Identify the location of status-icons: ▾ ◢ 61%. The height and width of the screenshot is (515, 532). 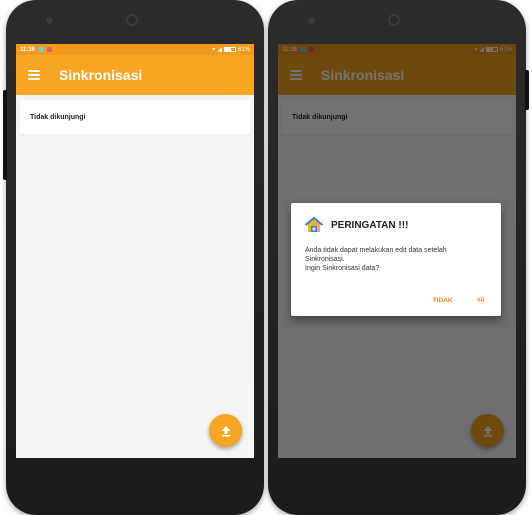
(231, 50).